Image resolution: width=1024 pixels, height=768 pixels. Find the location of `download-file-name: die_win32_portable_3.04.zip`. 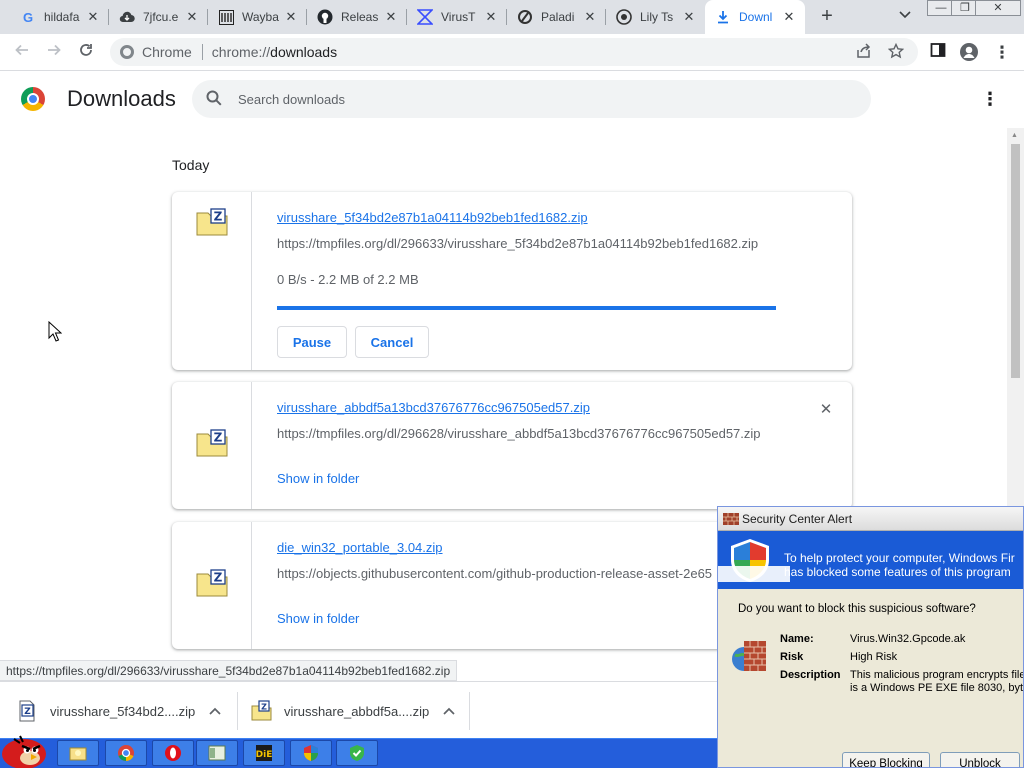

download-file-name: die_win32_portable_3.04.zip is located at coordinates (360, 547).